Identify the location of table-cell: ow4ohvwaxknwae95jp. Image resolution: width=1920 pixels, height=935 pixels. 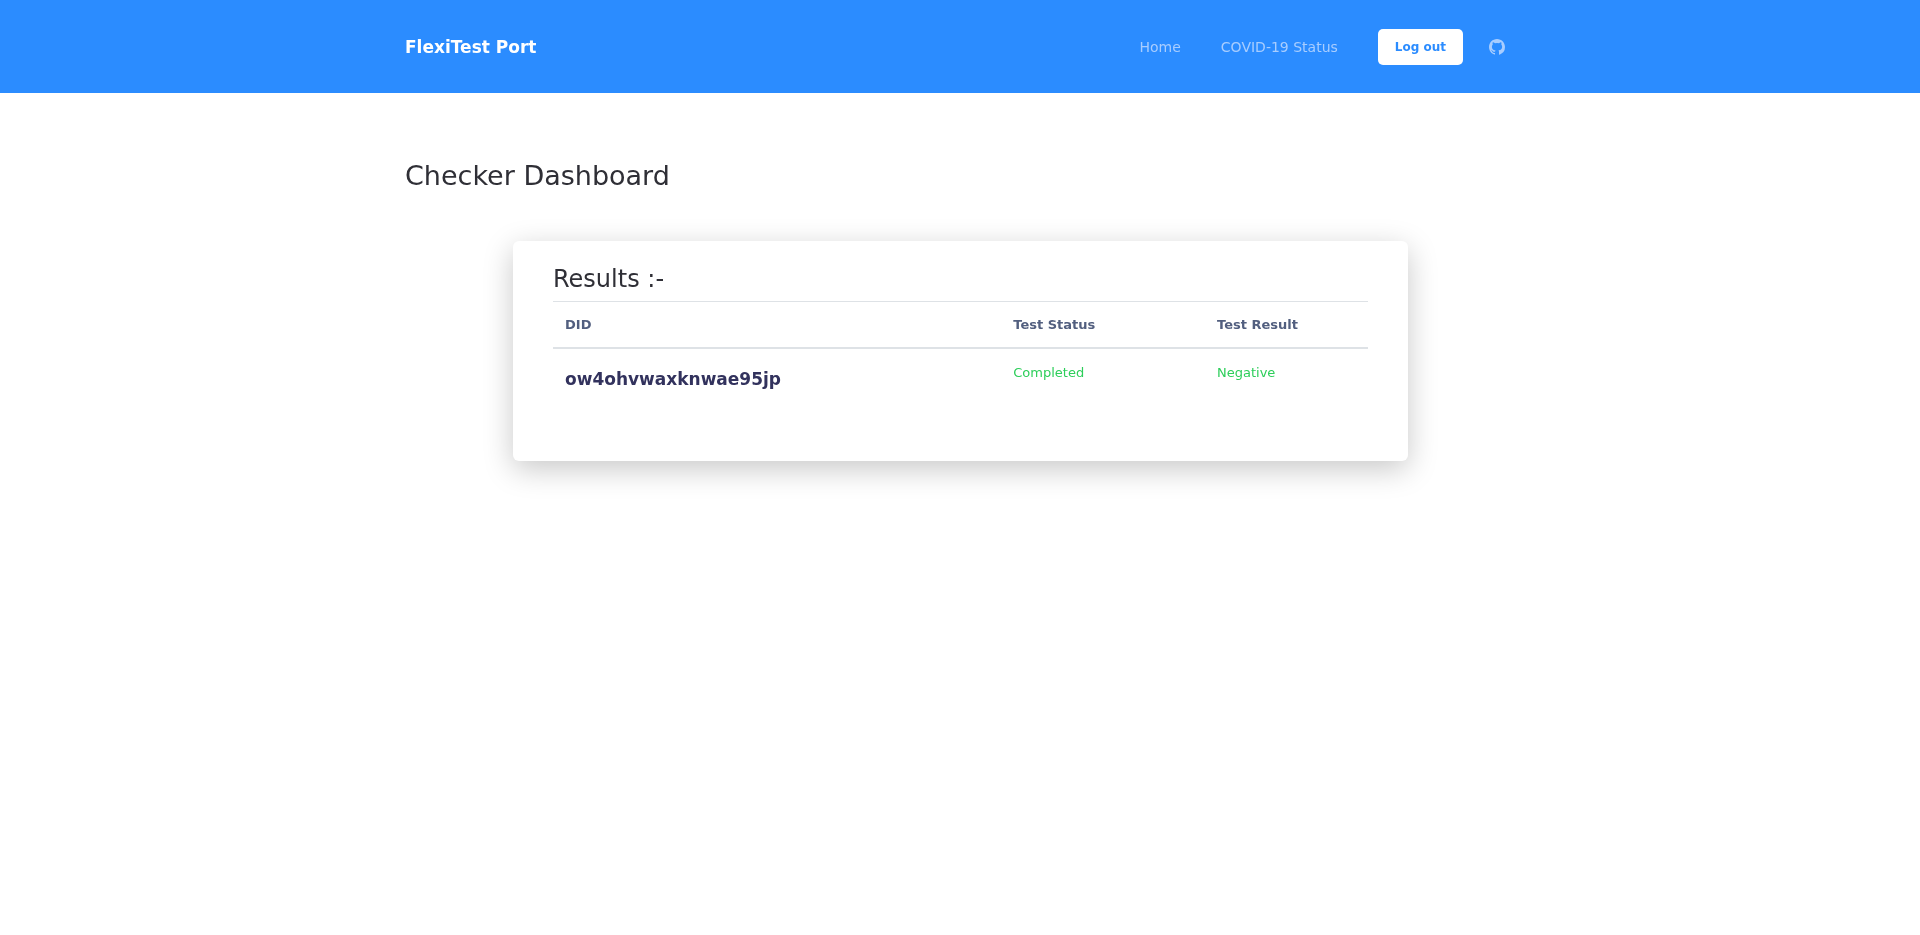
(777, 376).